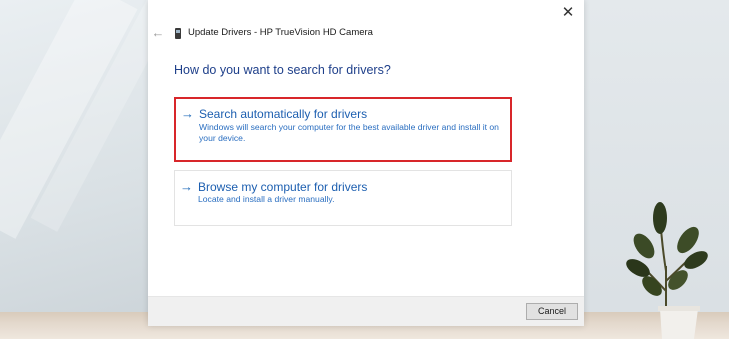  What do you see at coordinates (282, 70) in the screenshot?
I see `page-heading: How do you want to search for drivers?` at bounding box center [282, 70].